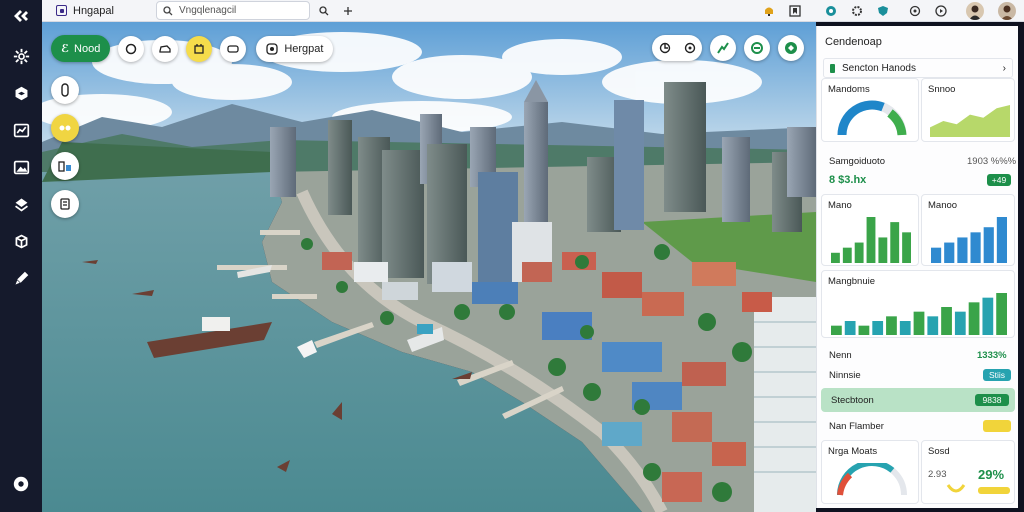 The width and height of the screenshot is (1024, 512). Describe the element at coordinates (943, 205) in the screenshot. I see `blue-bar-card-title: Manoo` at that location.